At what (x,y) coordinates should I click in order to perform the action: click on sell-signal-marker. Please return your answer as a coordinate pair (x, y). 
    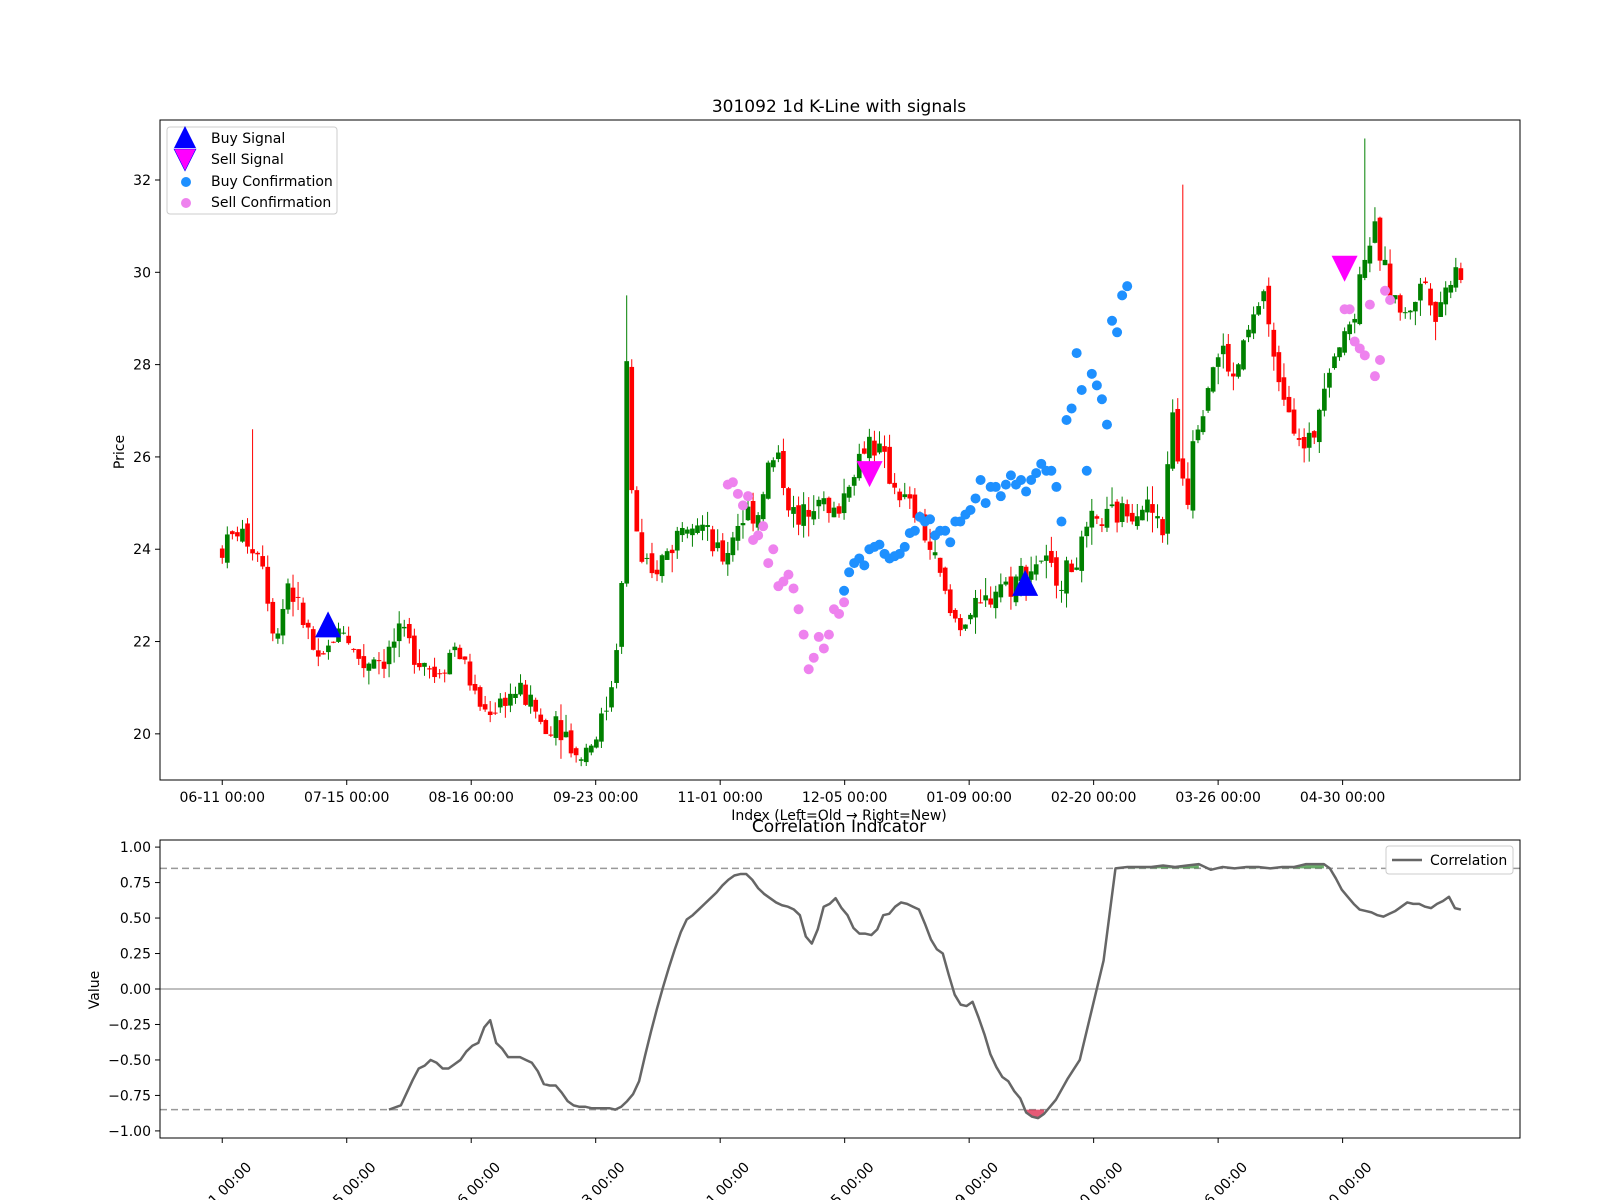
    Looking at the image, I should click on (1344, 268).